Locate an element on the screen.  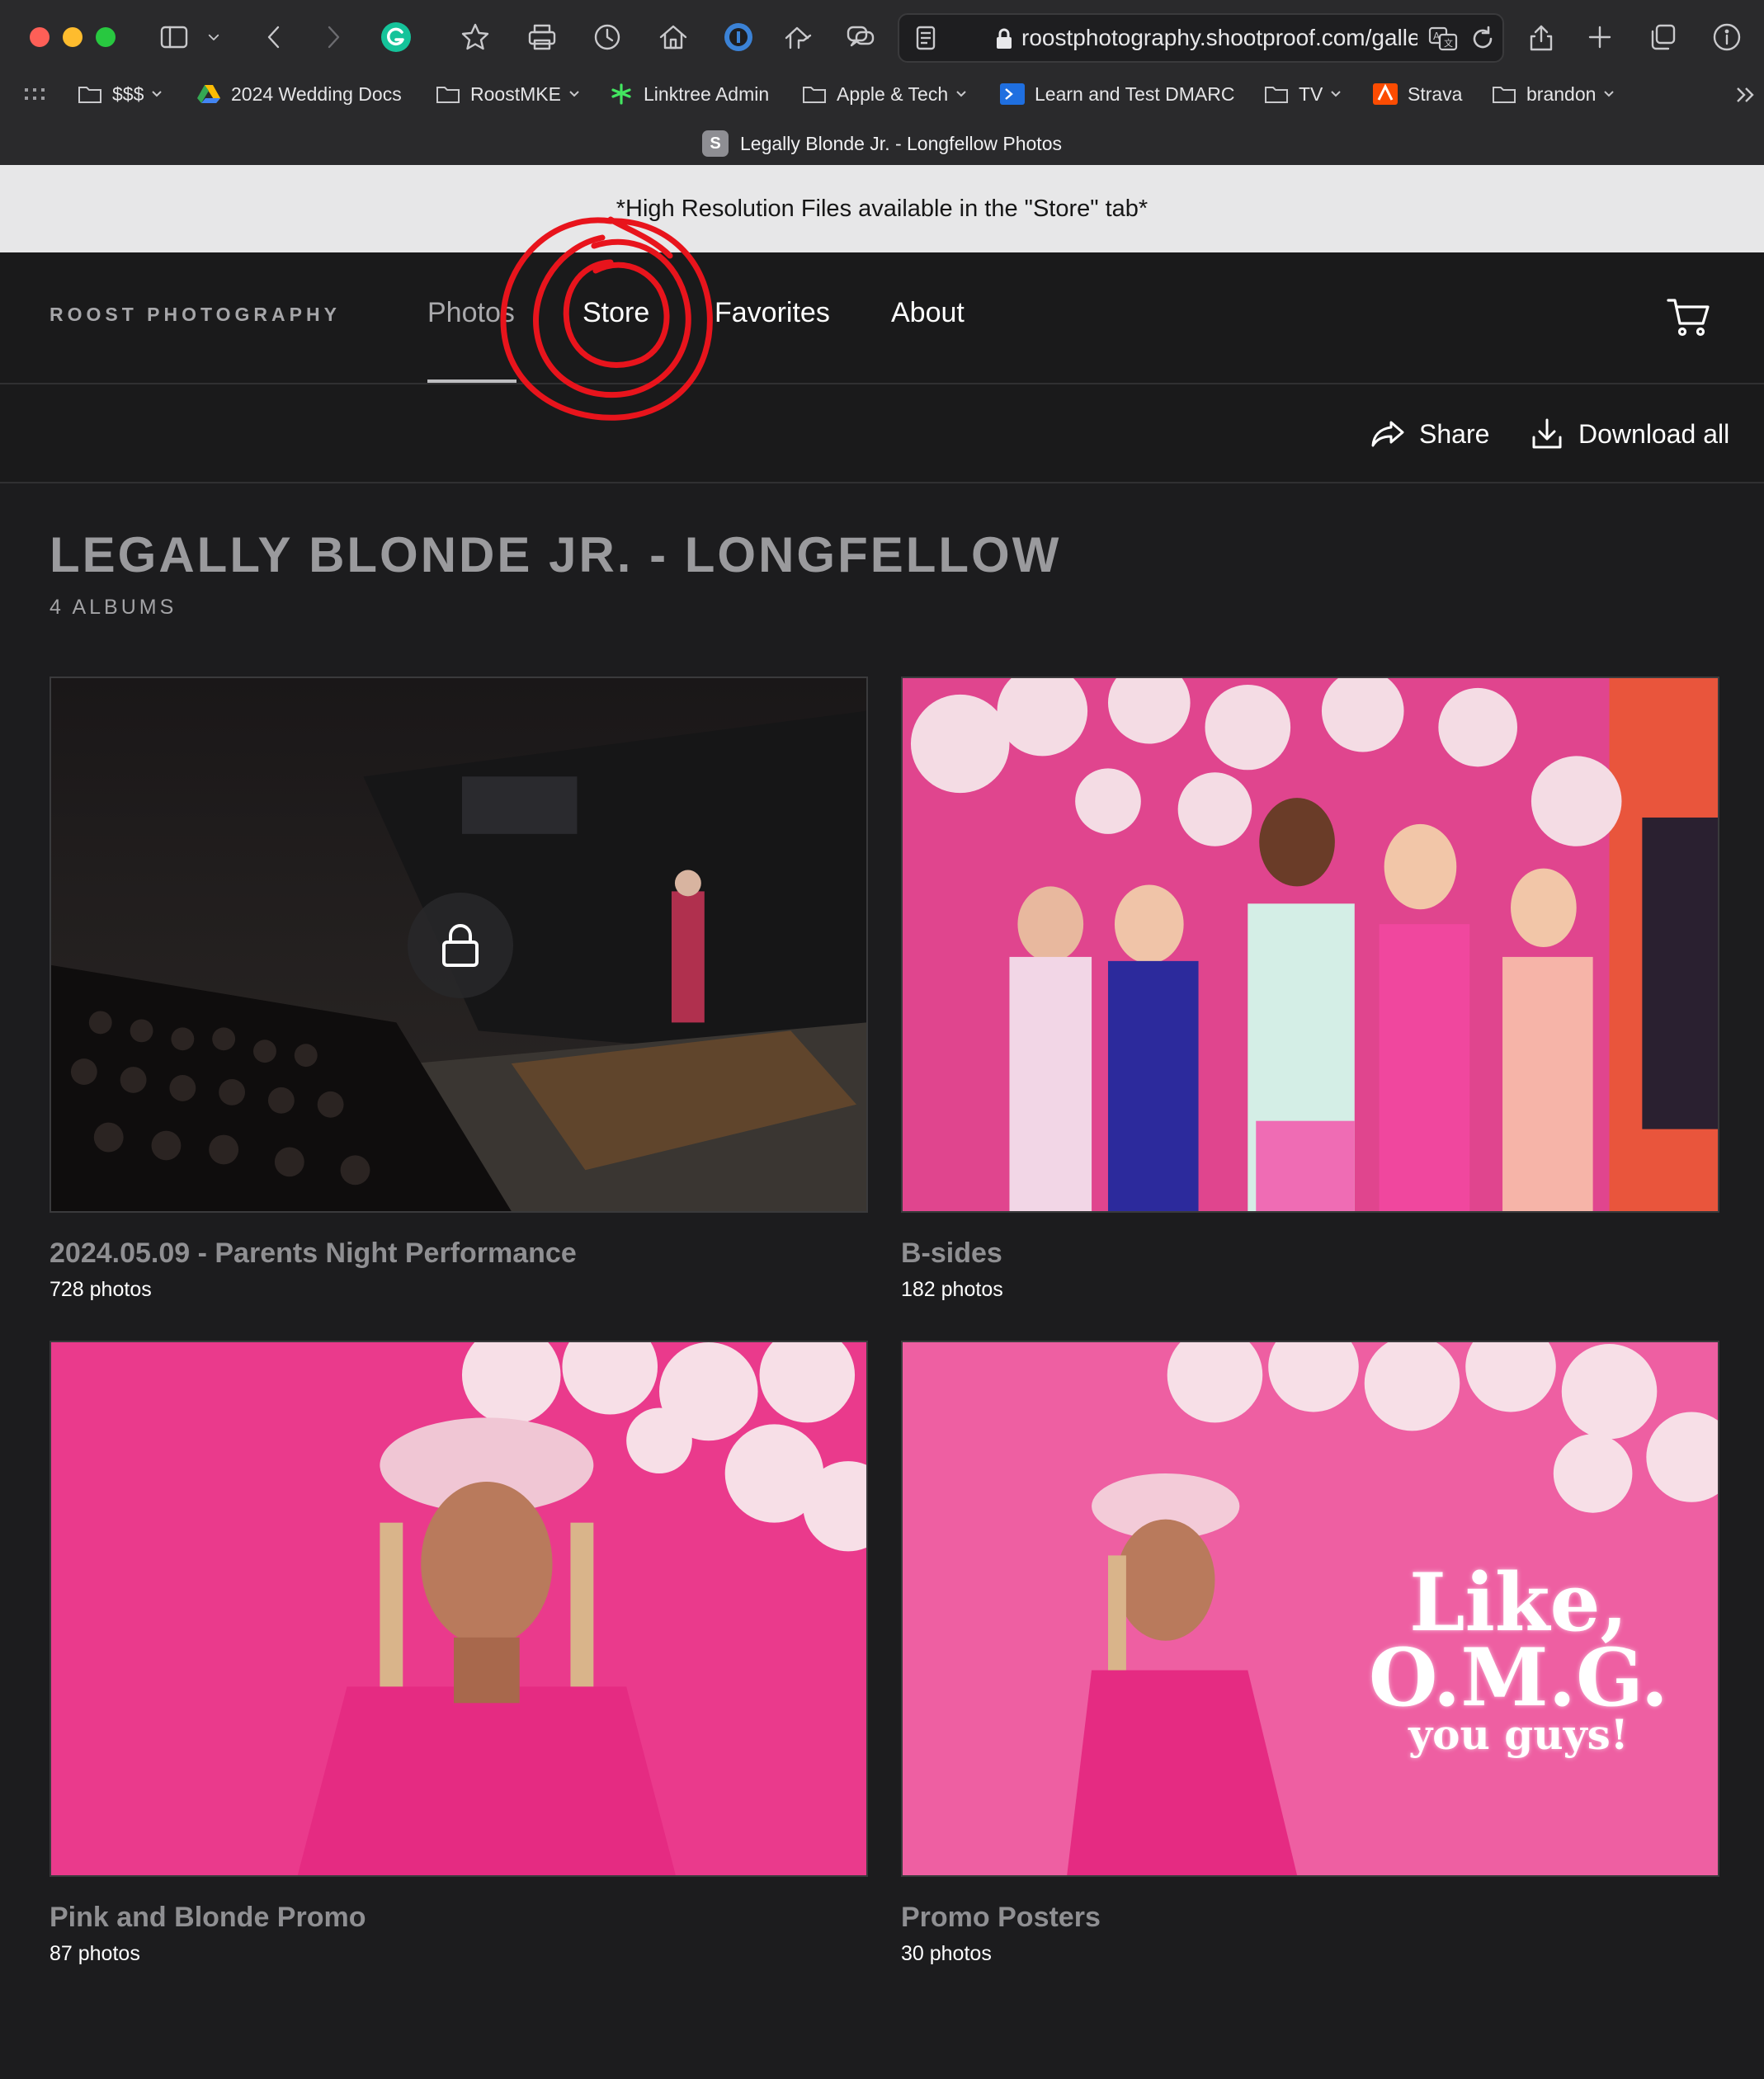
linktree-icon is located at coordinates (621, 94).